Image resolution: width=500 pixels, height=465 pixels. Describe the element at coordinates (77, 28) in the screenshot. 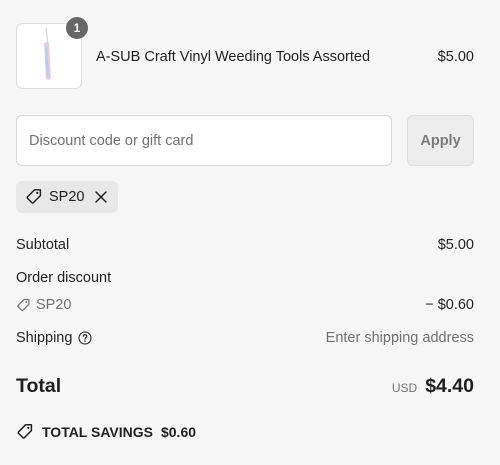

I see `quantity-badge: 1` at that location.